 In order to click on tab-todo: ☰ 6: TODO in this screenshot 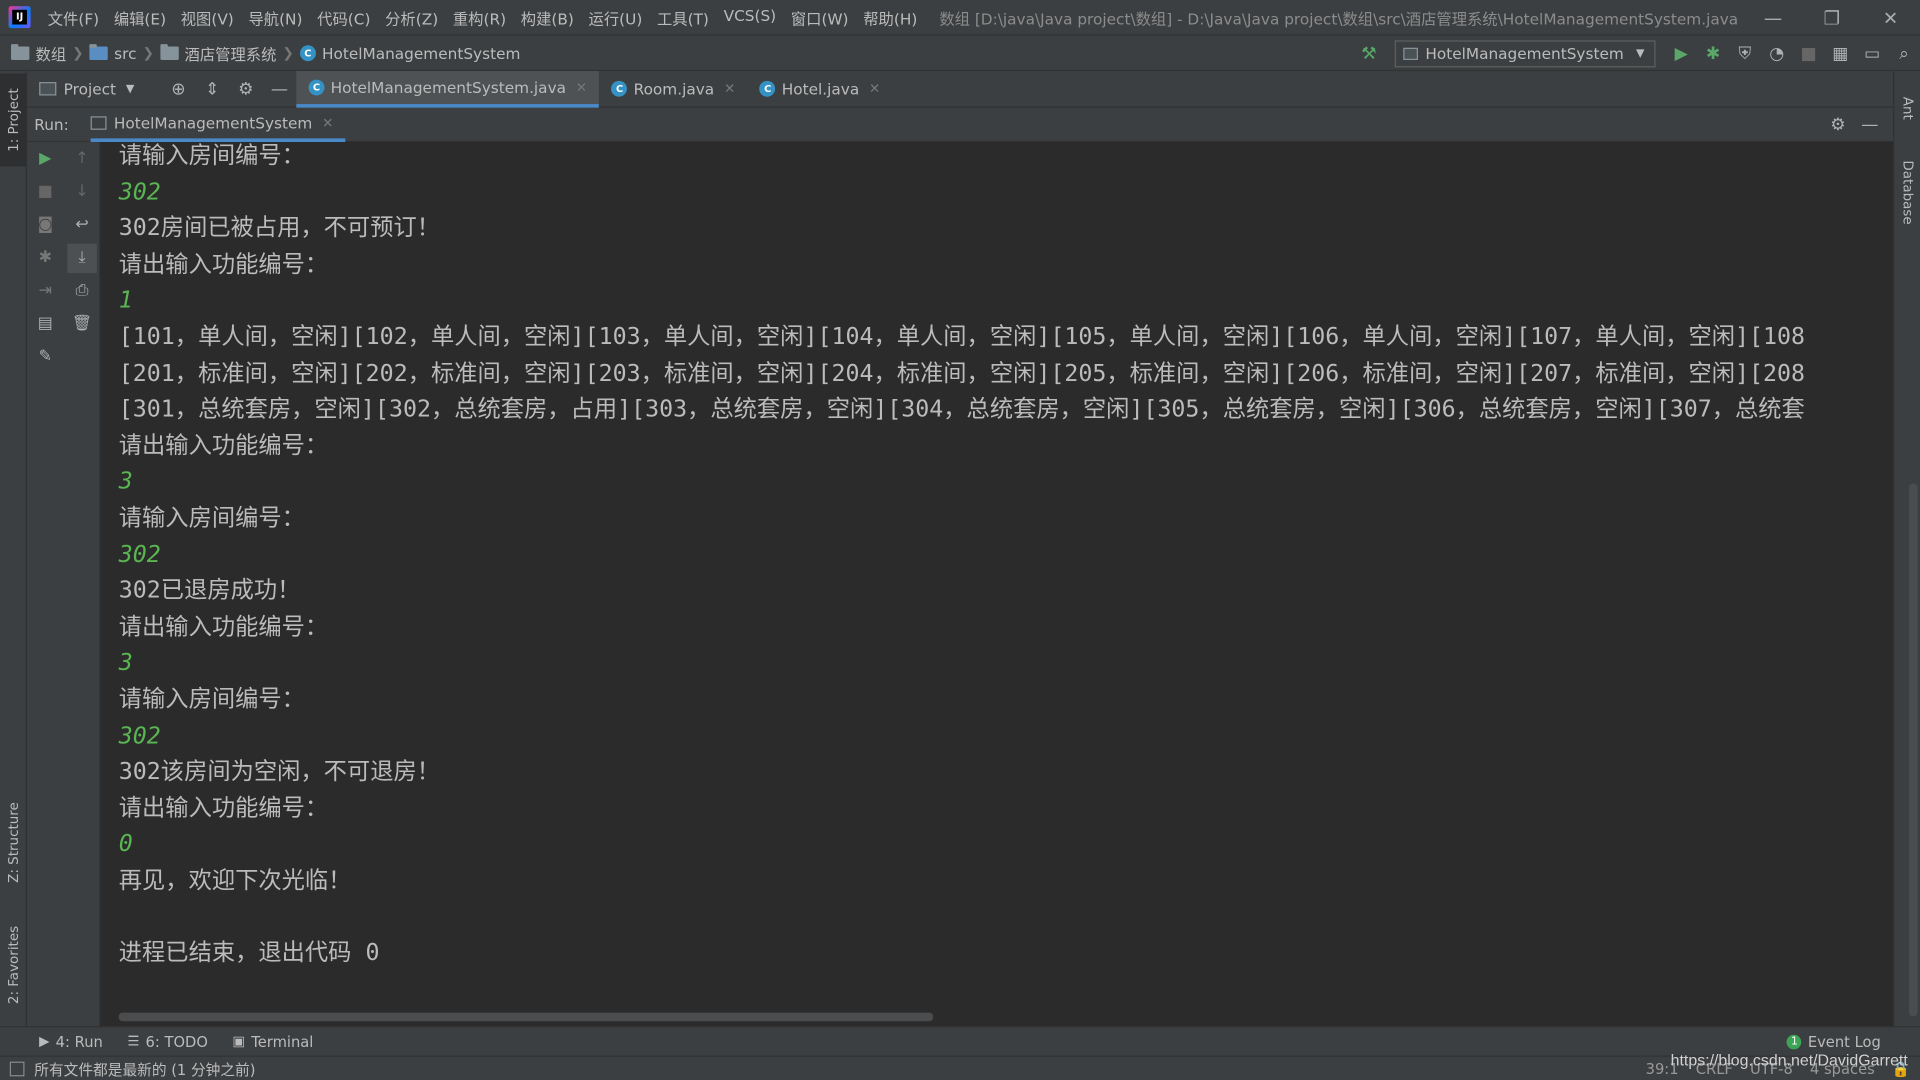, I will do `click(167, 1041)`.